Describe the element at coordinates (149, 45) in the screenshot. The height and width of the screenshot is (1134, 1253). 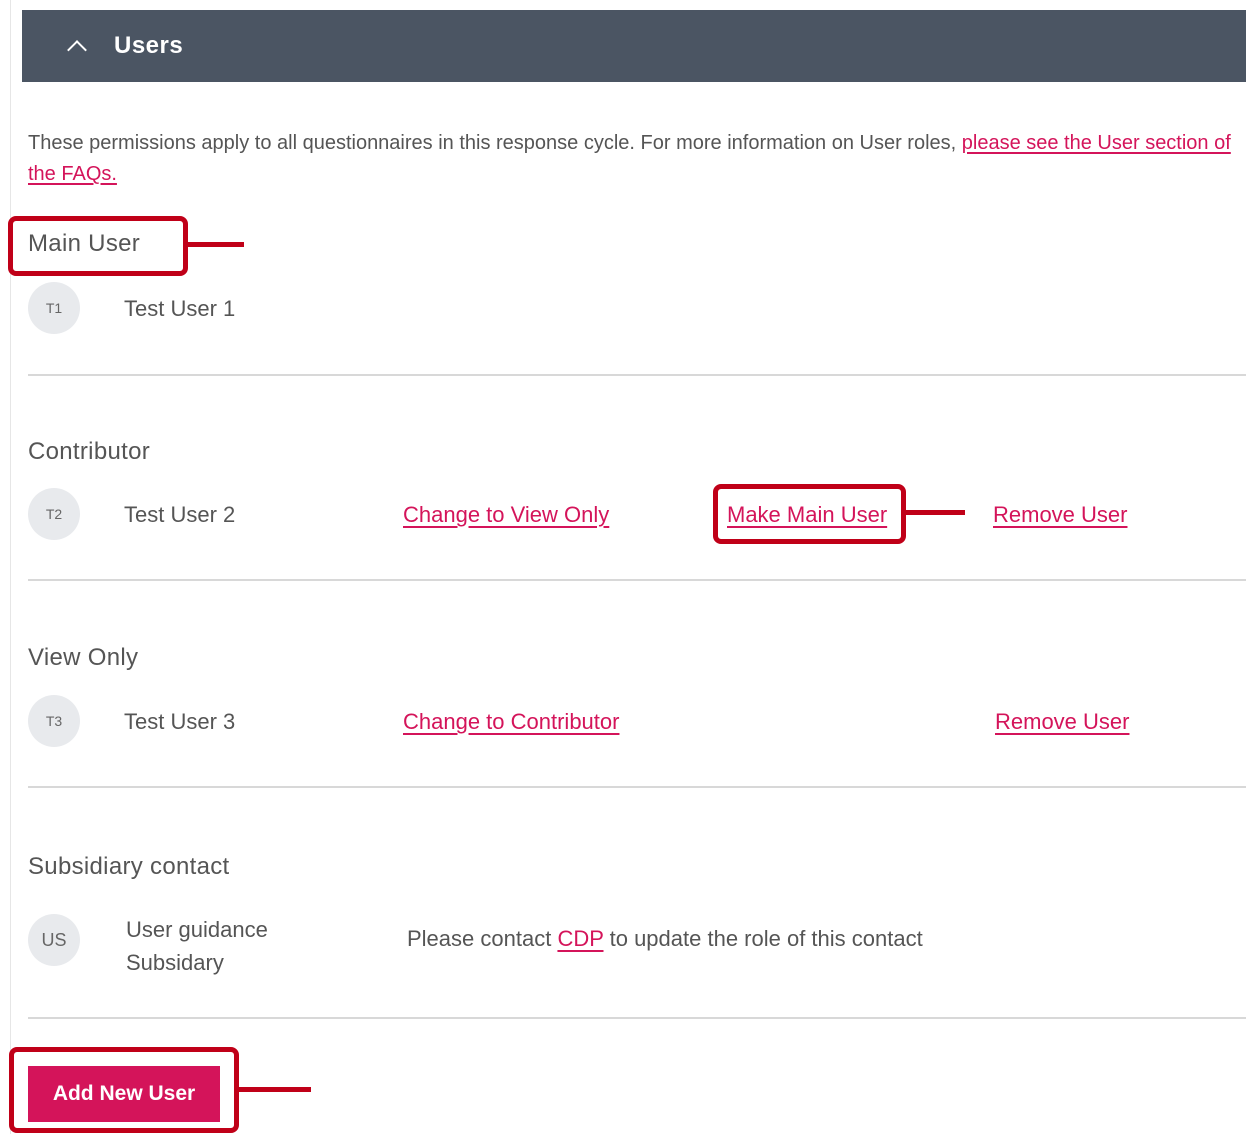
I see `header-title: Users` at that location.